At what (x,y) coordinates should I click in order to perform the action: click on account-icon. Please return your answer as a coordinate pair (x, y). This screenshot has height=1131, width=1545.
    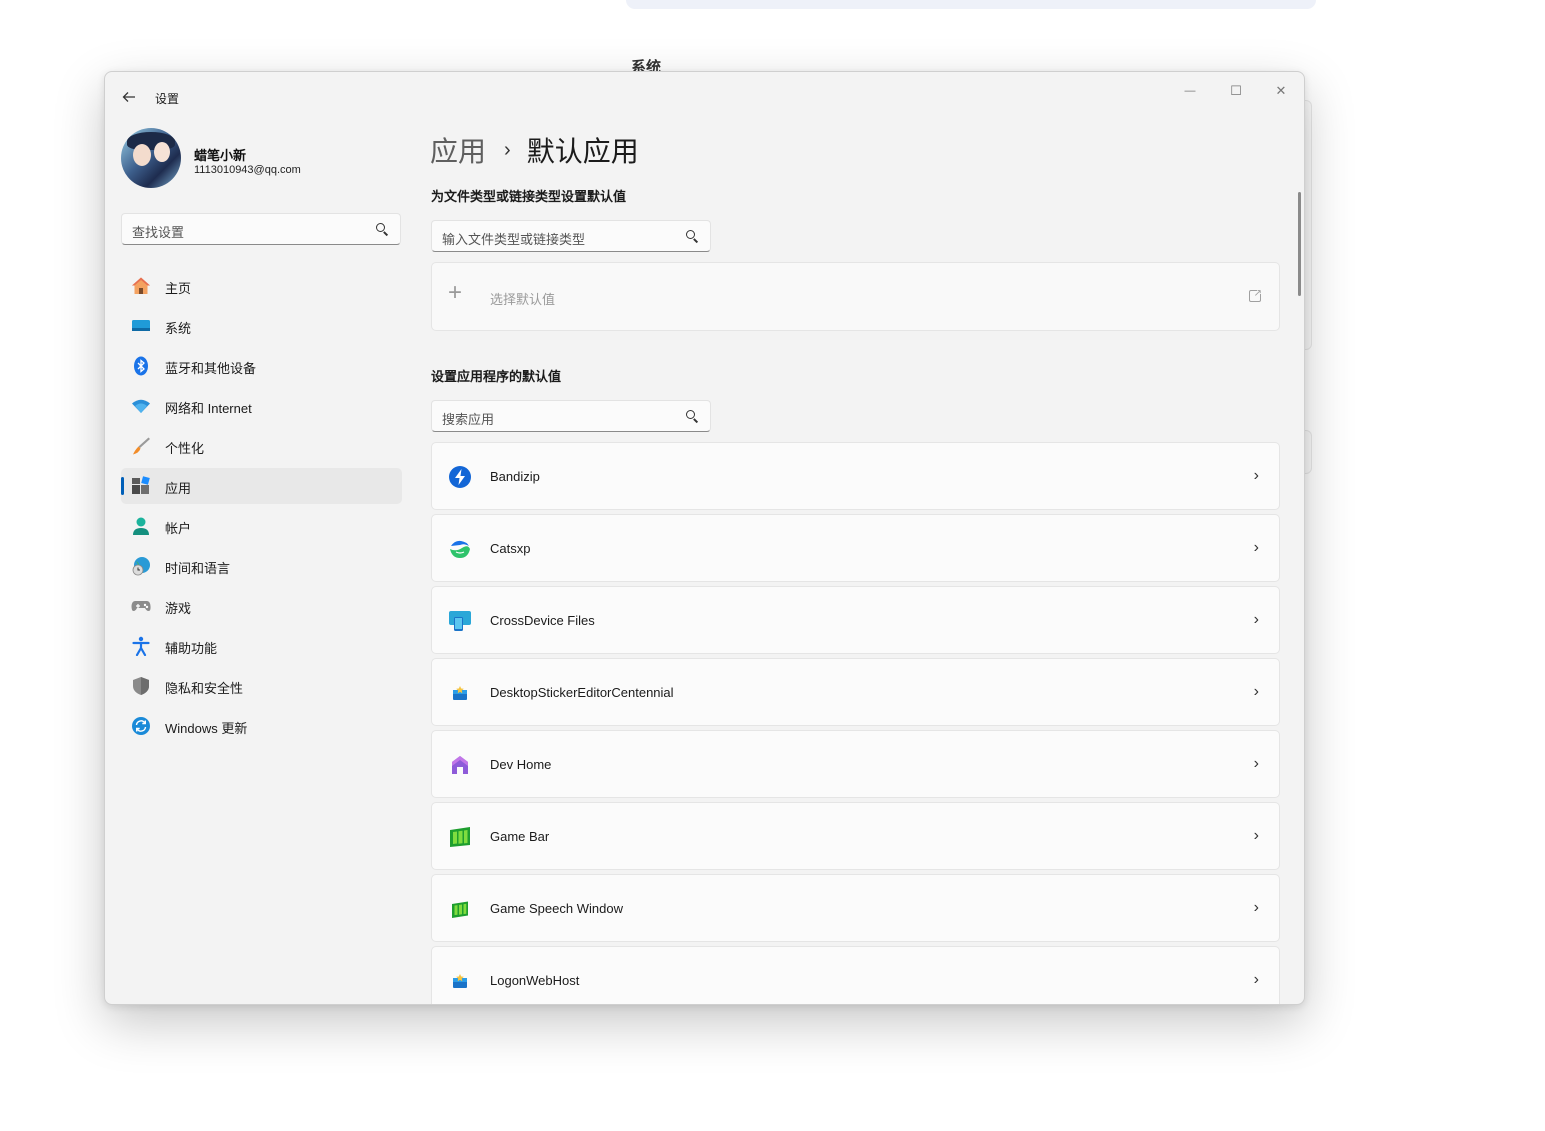
    Looking at the image, I should click on (141, 526).